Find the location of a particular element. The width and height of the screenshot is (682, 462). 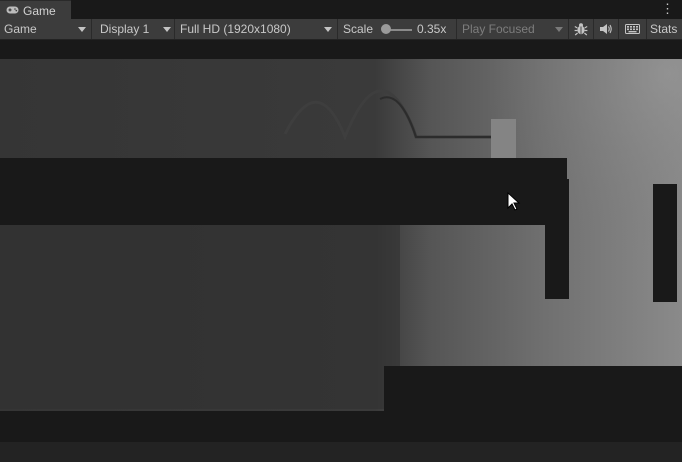

resolution-dropdown: Full HD (1920x1080) is located at coordinates (256, 29).